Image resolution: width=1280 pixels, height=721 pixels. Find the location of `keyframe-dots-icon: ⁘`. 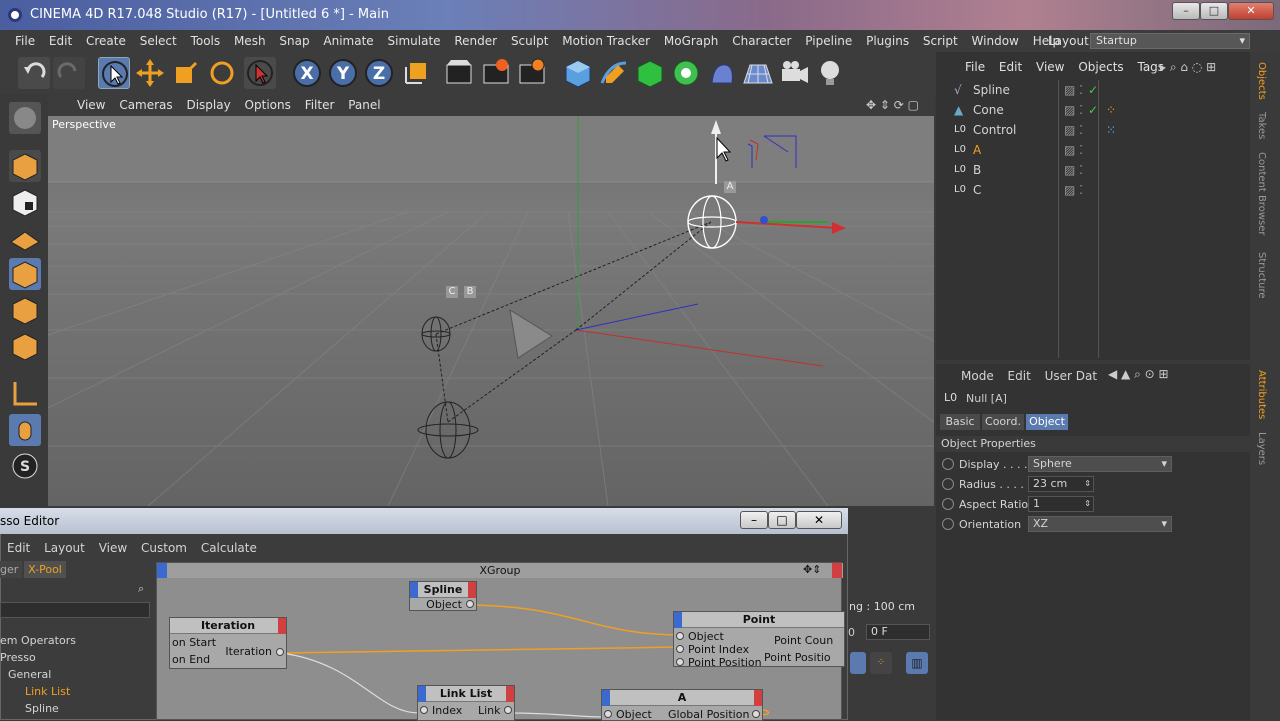

keyframe-dots-icon: ⁘ is located at coordinates (881, 663).